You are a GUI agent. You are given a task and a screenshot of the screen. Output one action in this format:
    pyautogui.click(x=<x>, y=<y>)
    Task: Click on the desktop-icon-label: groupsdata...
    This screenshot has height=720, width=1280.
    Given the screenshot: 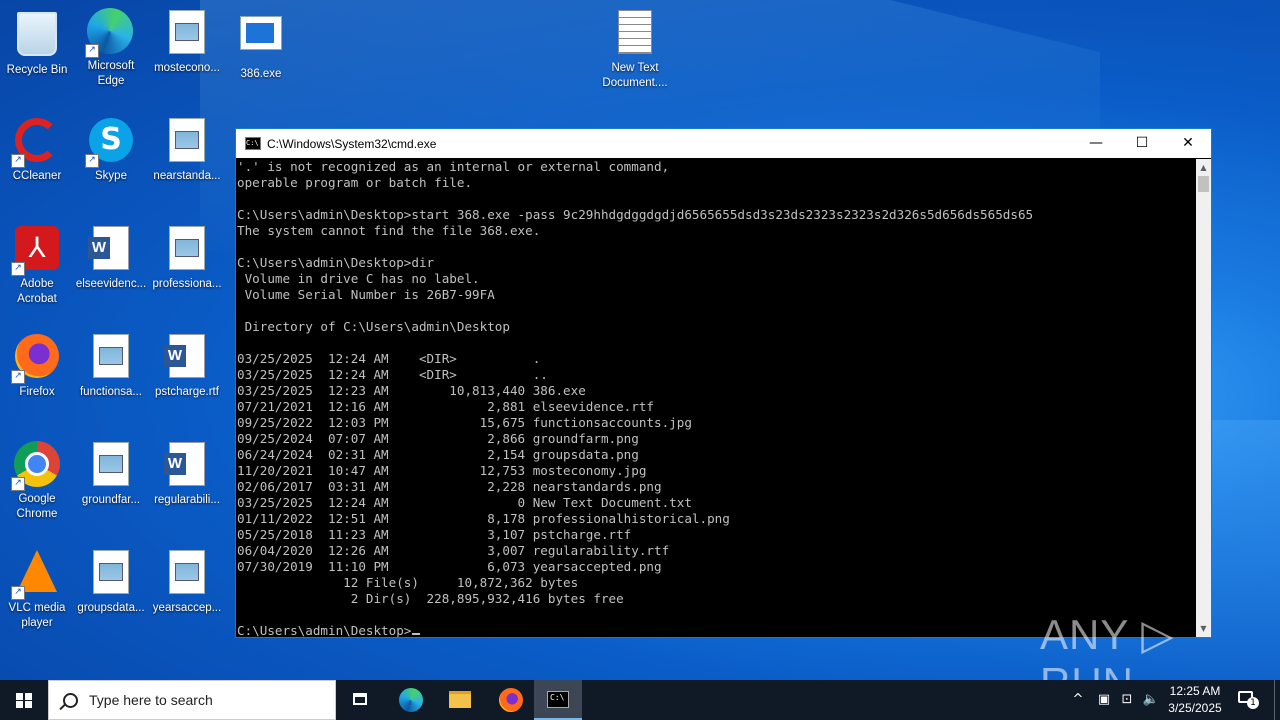 What is the action you would take?
    pyautogui.click(x=111, y=608)
    